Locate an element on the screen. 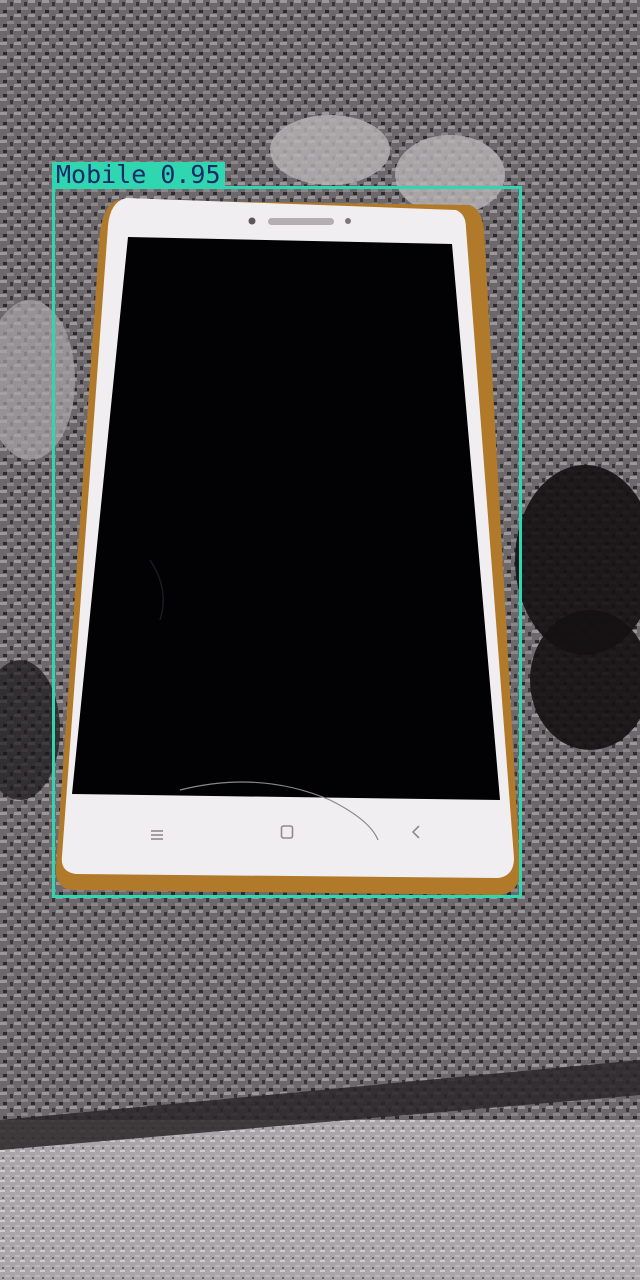 The width and height of the screenshot is (640, 1280). detection-confidence: 0.95 is located at coordinates (190, 174).